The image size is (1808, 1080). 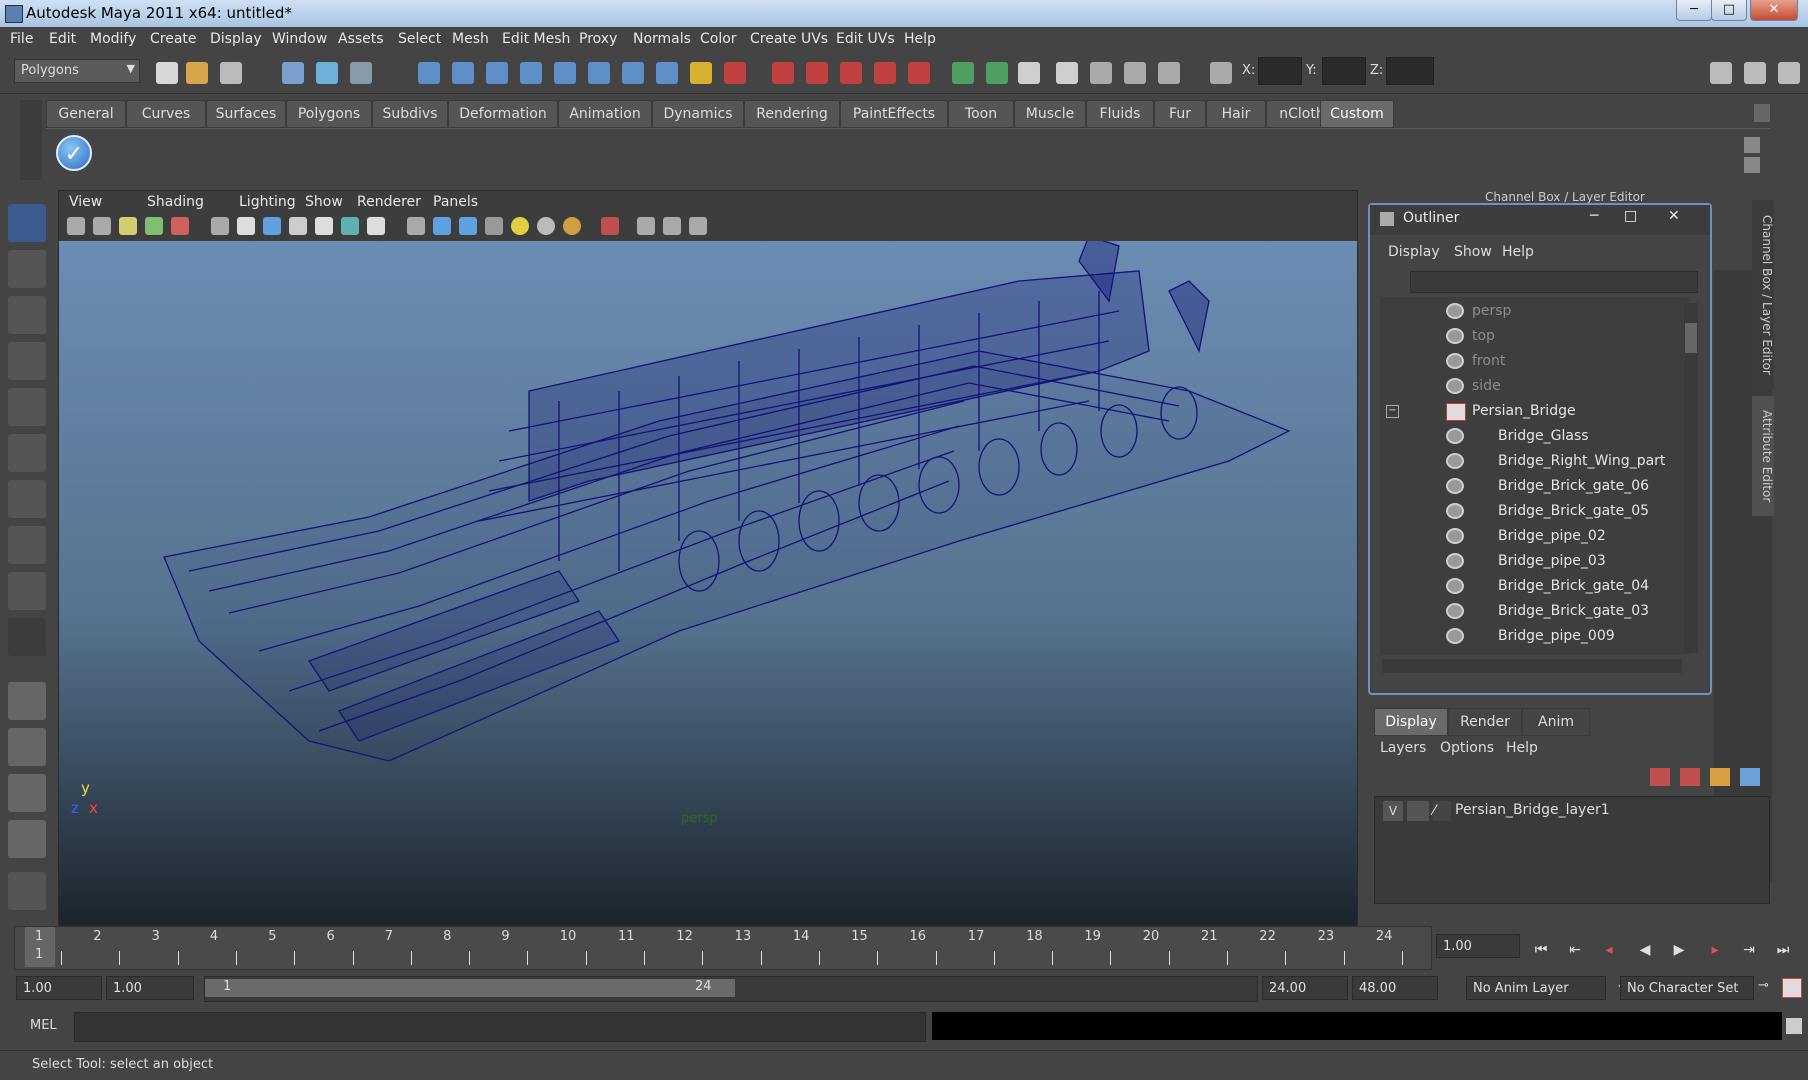 What do you see at coordinates (27, 839) in the screenshot?
I see `graph-persp-layout-icon` at bounding box center [27, 839].